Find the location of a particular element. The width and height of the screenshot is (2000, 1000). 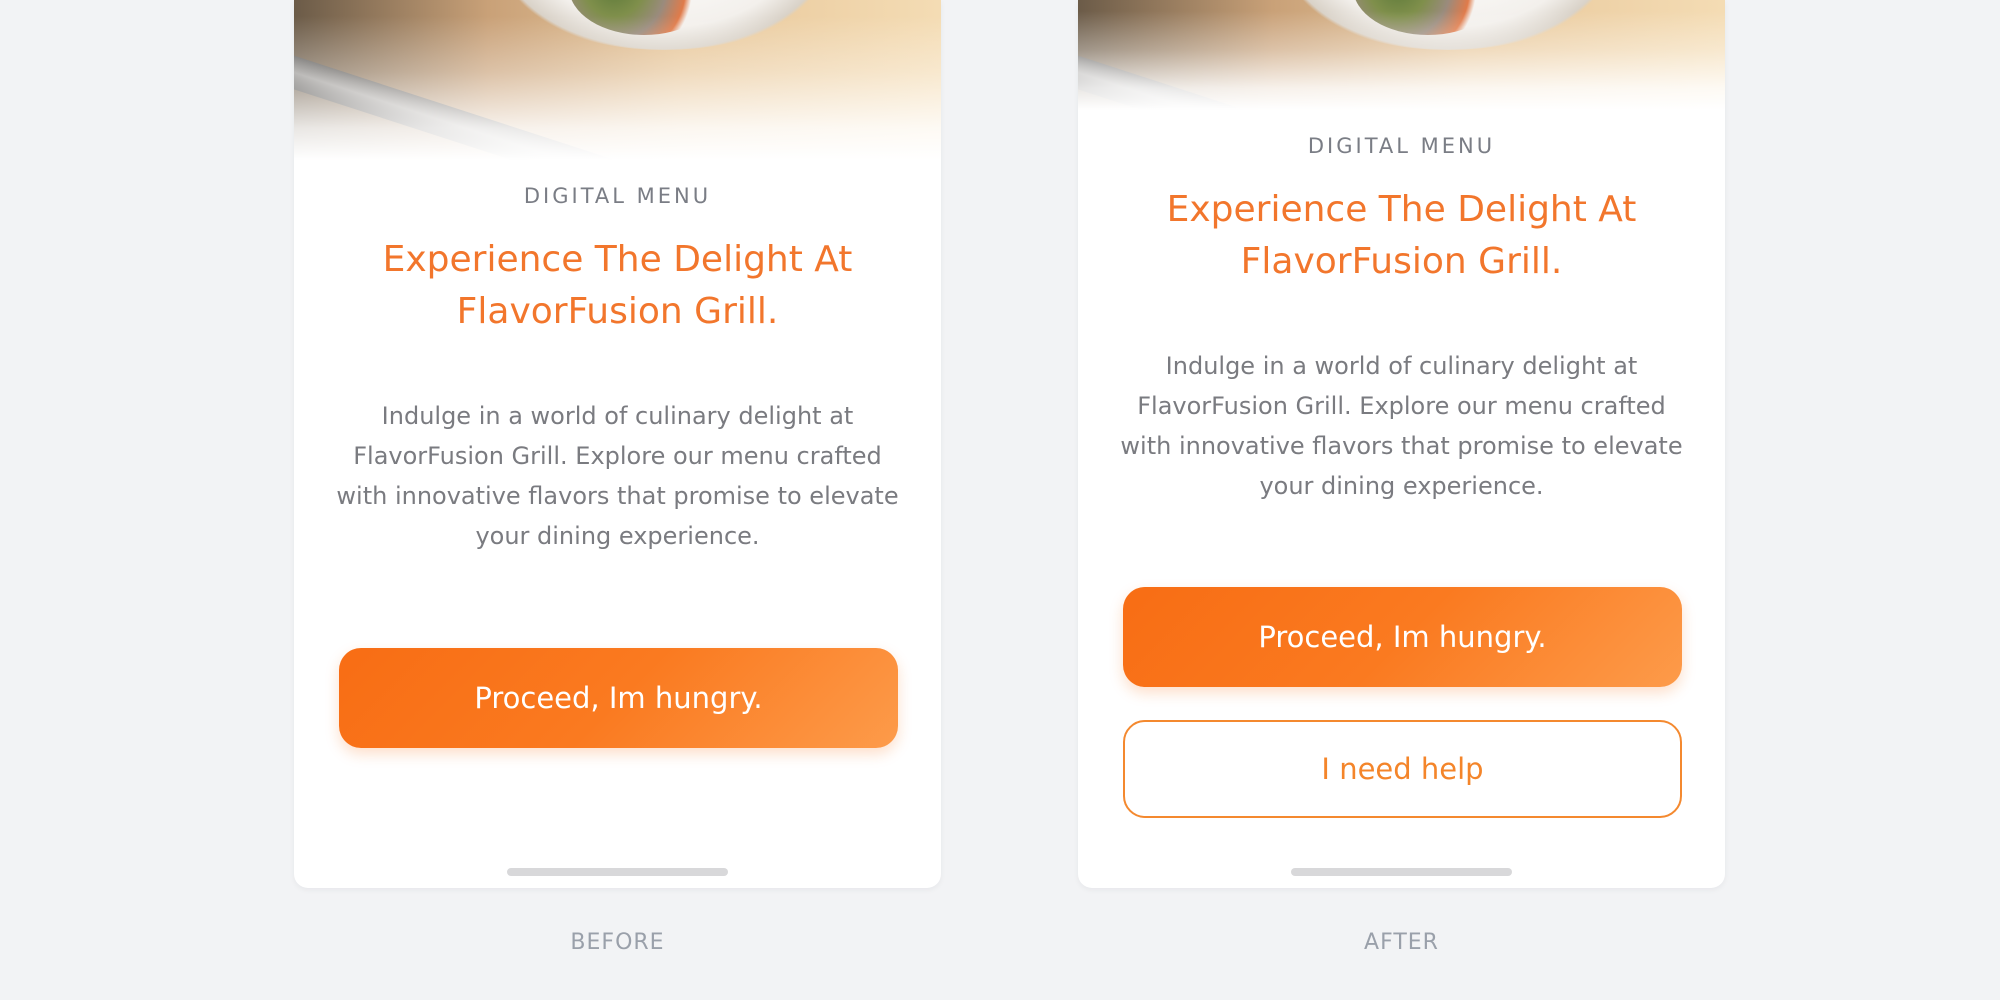

before-caption: BEFORE is located at coordinates (617, 942).